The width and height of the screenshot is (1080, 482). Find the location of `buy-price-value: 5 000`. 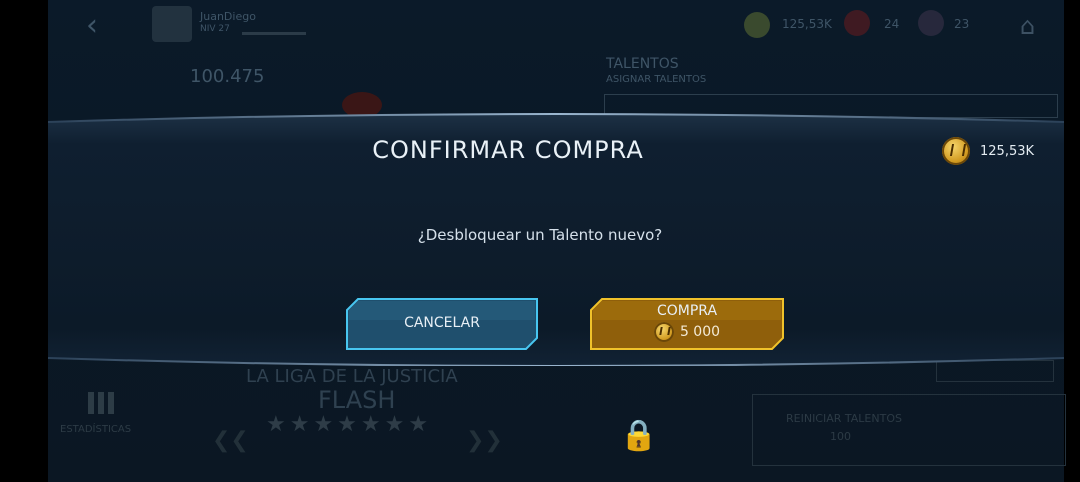

buy-price-value: 5 000 is located at coordinates (700, 332).